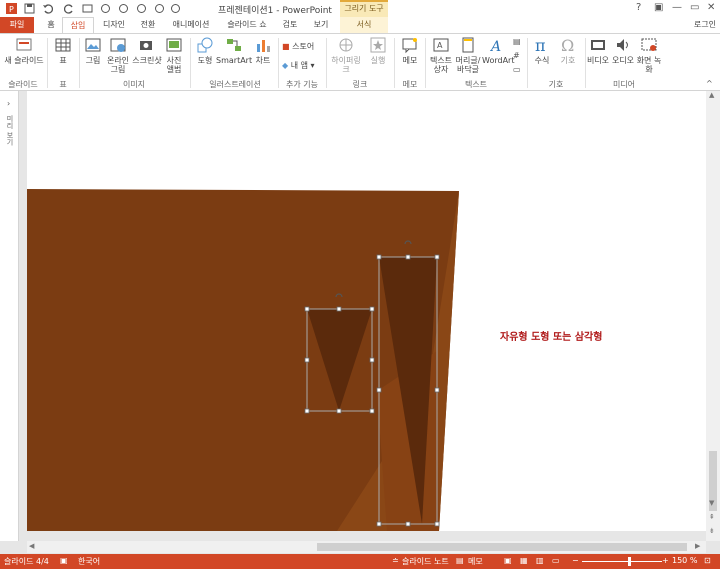  What do you see at coordinates (118, 55) in the screenshot?
I see `online-picture-button: 온라인 그림` at bounding box center [118, 55].